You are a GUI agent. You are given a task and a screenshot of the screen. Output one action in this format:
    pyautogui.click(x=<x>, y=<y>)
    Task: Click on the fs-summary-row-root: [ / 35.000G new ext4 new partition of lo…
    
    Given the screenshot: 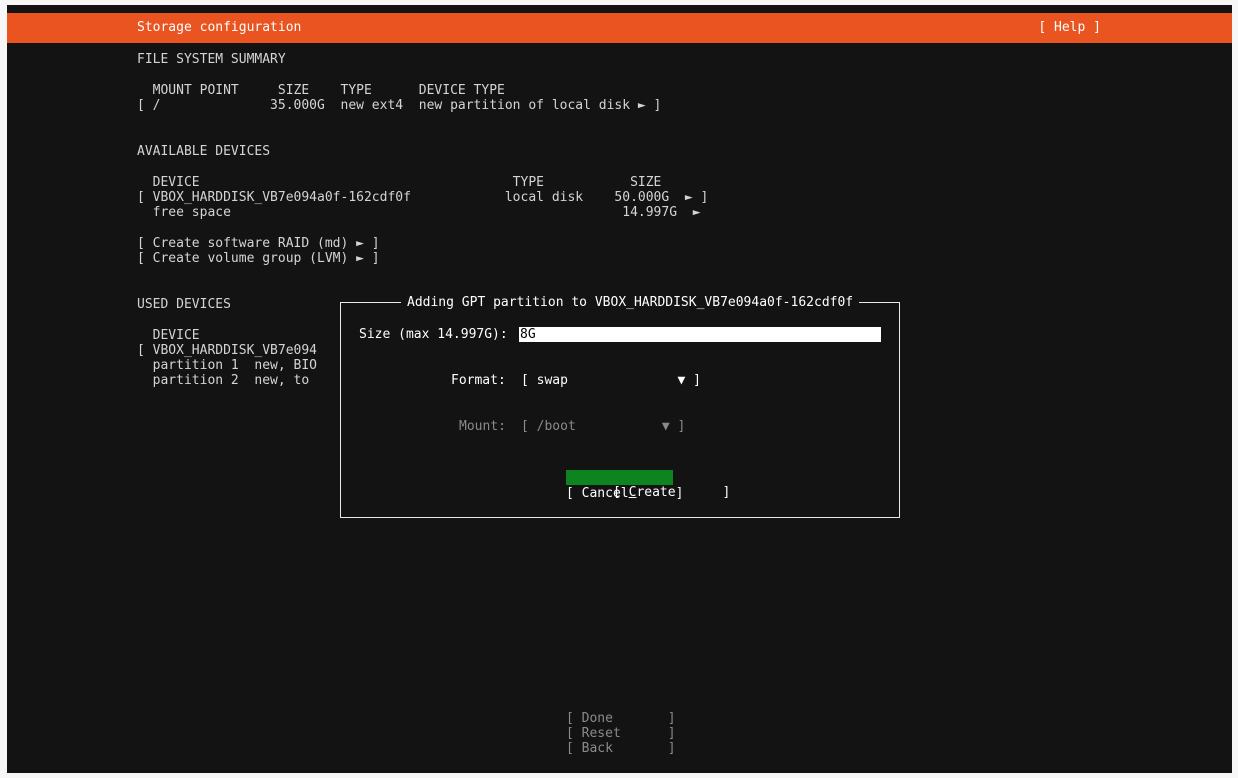 What is the action you would take?
    pyautogui.click(x=399, y=105)
    